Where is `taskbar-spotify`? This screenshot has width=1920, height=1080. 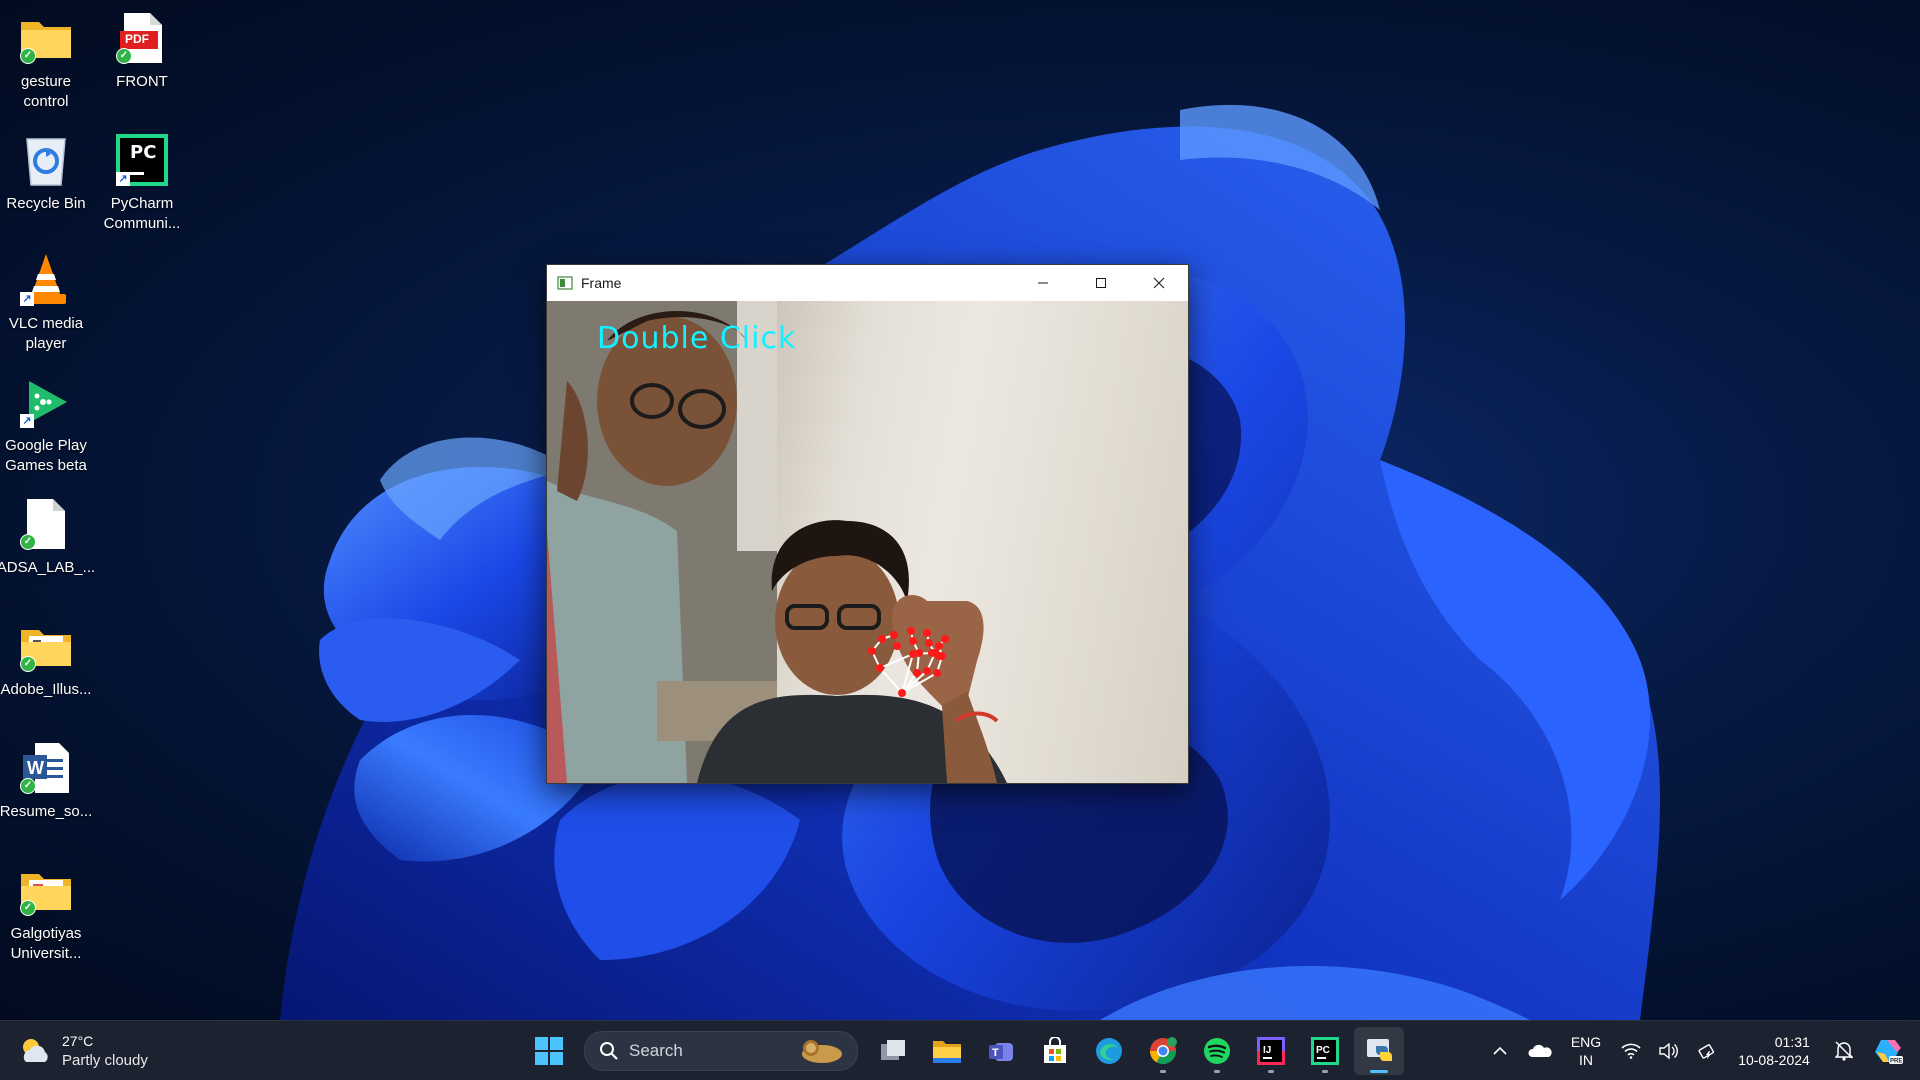 taskbar-spotify is located at coordinates (1217, 1051).